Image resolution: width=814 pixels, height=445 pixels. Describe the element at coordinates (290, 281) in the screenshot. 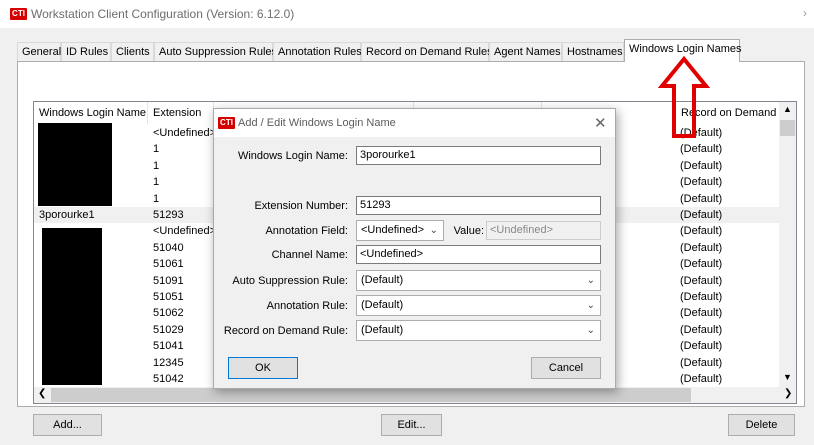

I see `auto-suppression-rule-label: Auto Suppression Rule:` at that location.